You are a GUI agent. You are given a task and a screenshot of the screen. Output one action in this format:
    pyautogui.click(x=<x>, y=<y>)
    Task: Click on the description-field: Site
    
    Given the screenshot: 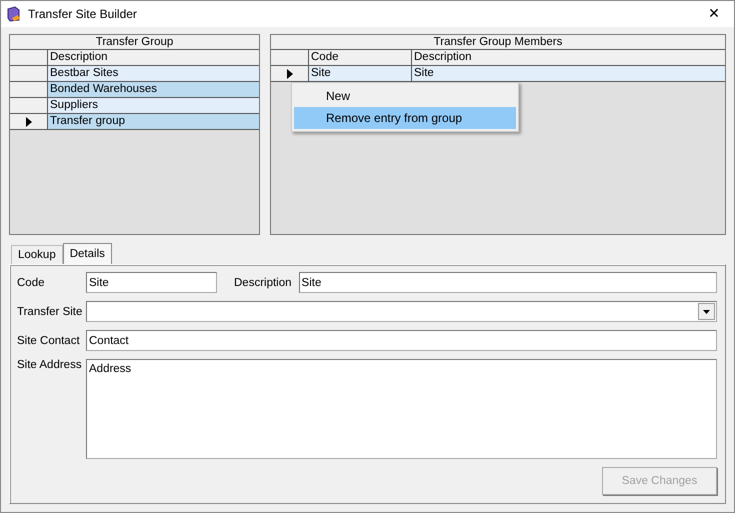 What is the action you would take?
    pyautogui.click(x=507, y=282)
    